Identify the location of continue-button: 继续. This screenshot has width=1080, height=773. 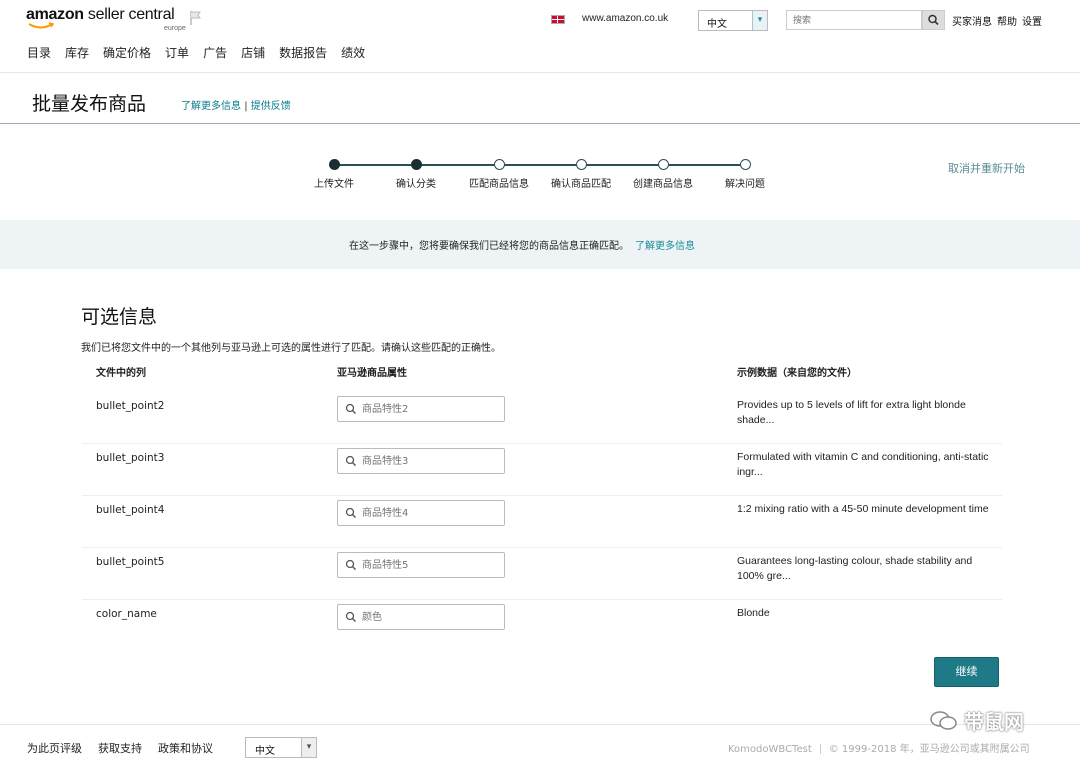
(966, 672).